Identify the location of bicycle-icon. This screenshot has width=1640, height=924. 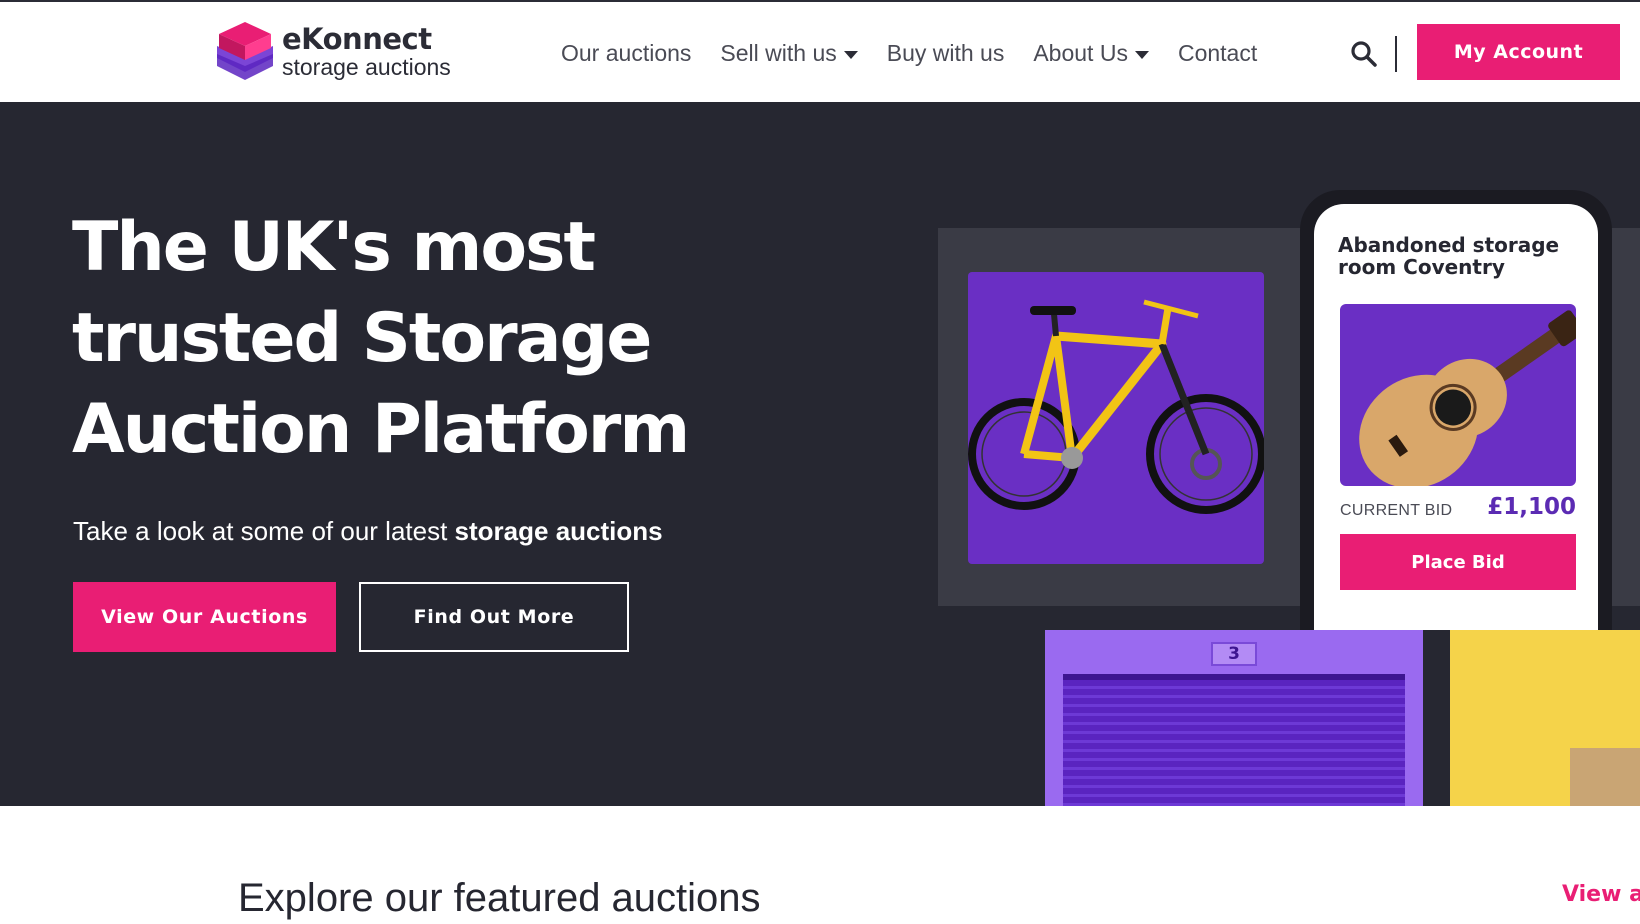
(1116, 406).